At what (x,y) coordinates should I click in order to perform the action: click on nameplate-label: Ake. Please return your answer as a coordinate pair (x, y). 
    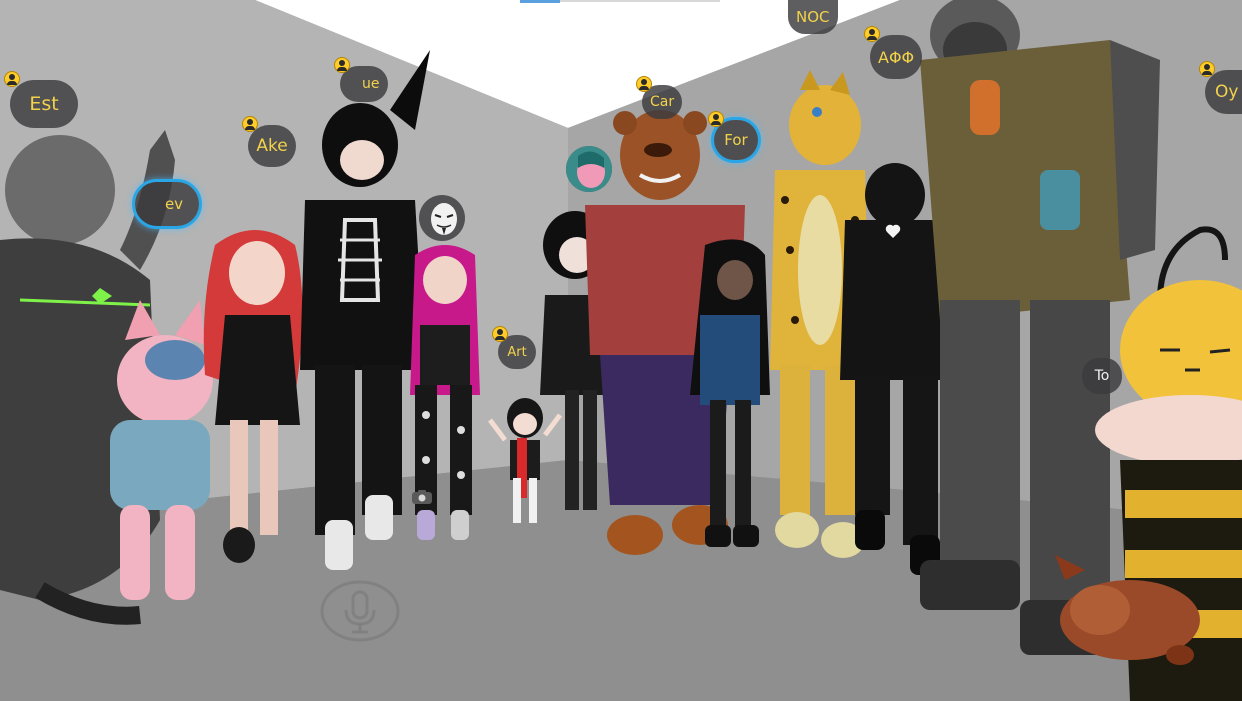
    Looking at the image, I should click on (272, 146).